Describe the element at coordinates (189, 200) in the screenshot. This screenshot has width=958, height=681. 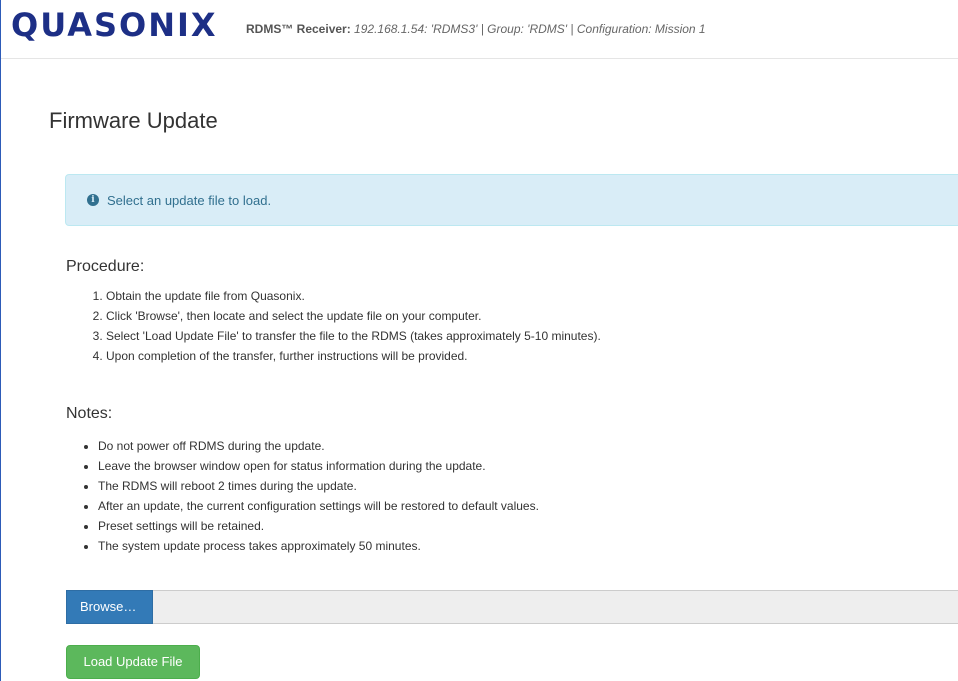
I see `alert-text: Select an update file to load.` at that location.